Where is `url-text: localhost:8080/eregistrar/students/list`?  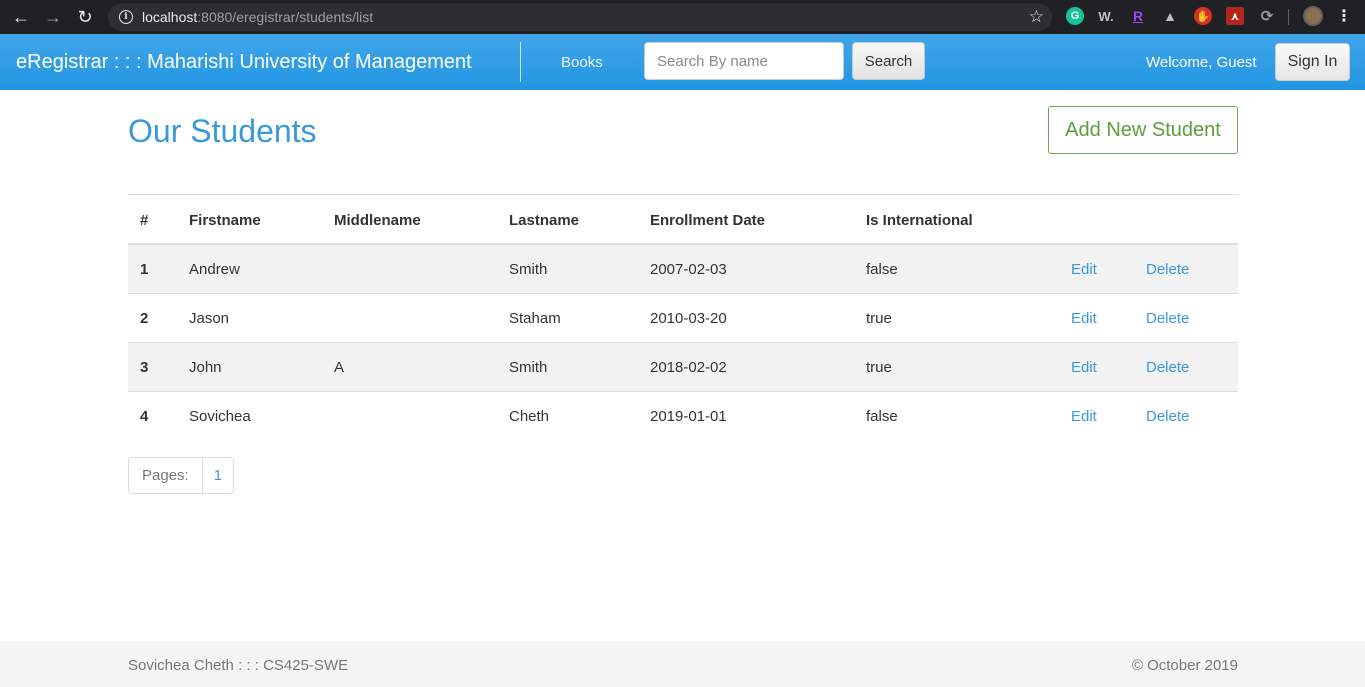
url-text: localhost:8080/eregistrar/students/list is located at coordinates (257, 17).